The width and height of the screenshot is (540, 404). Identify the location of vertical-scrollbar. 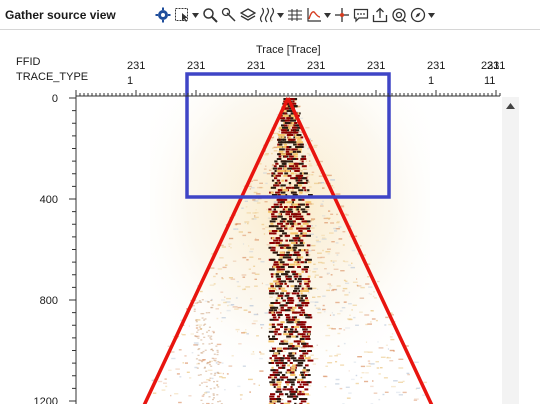
(510, 250).